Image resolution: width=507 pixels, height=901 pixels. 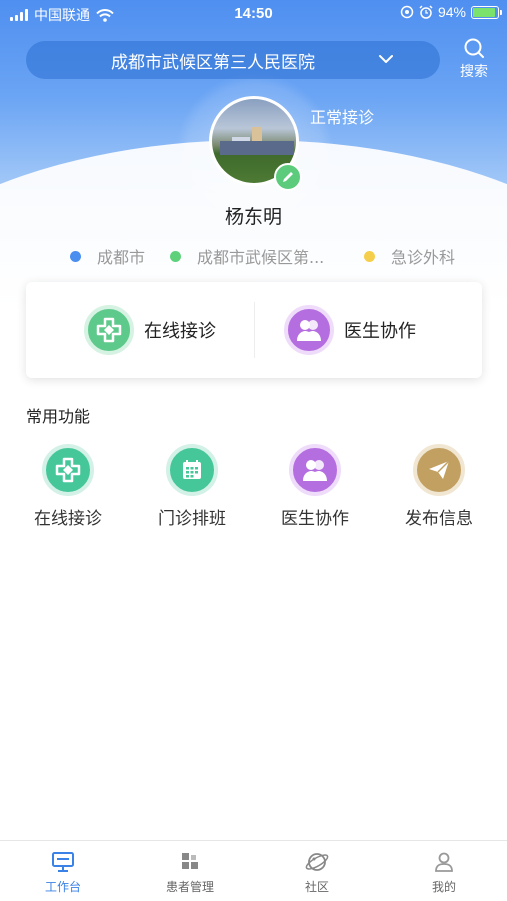 What do you see at coordinates (407, 12) in the screenshot?
I see `location-lock-icon` at bounding box center [407, 12].